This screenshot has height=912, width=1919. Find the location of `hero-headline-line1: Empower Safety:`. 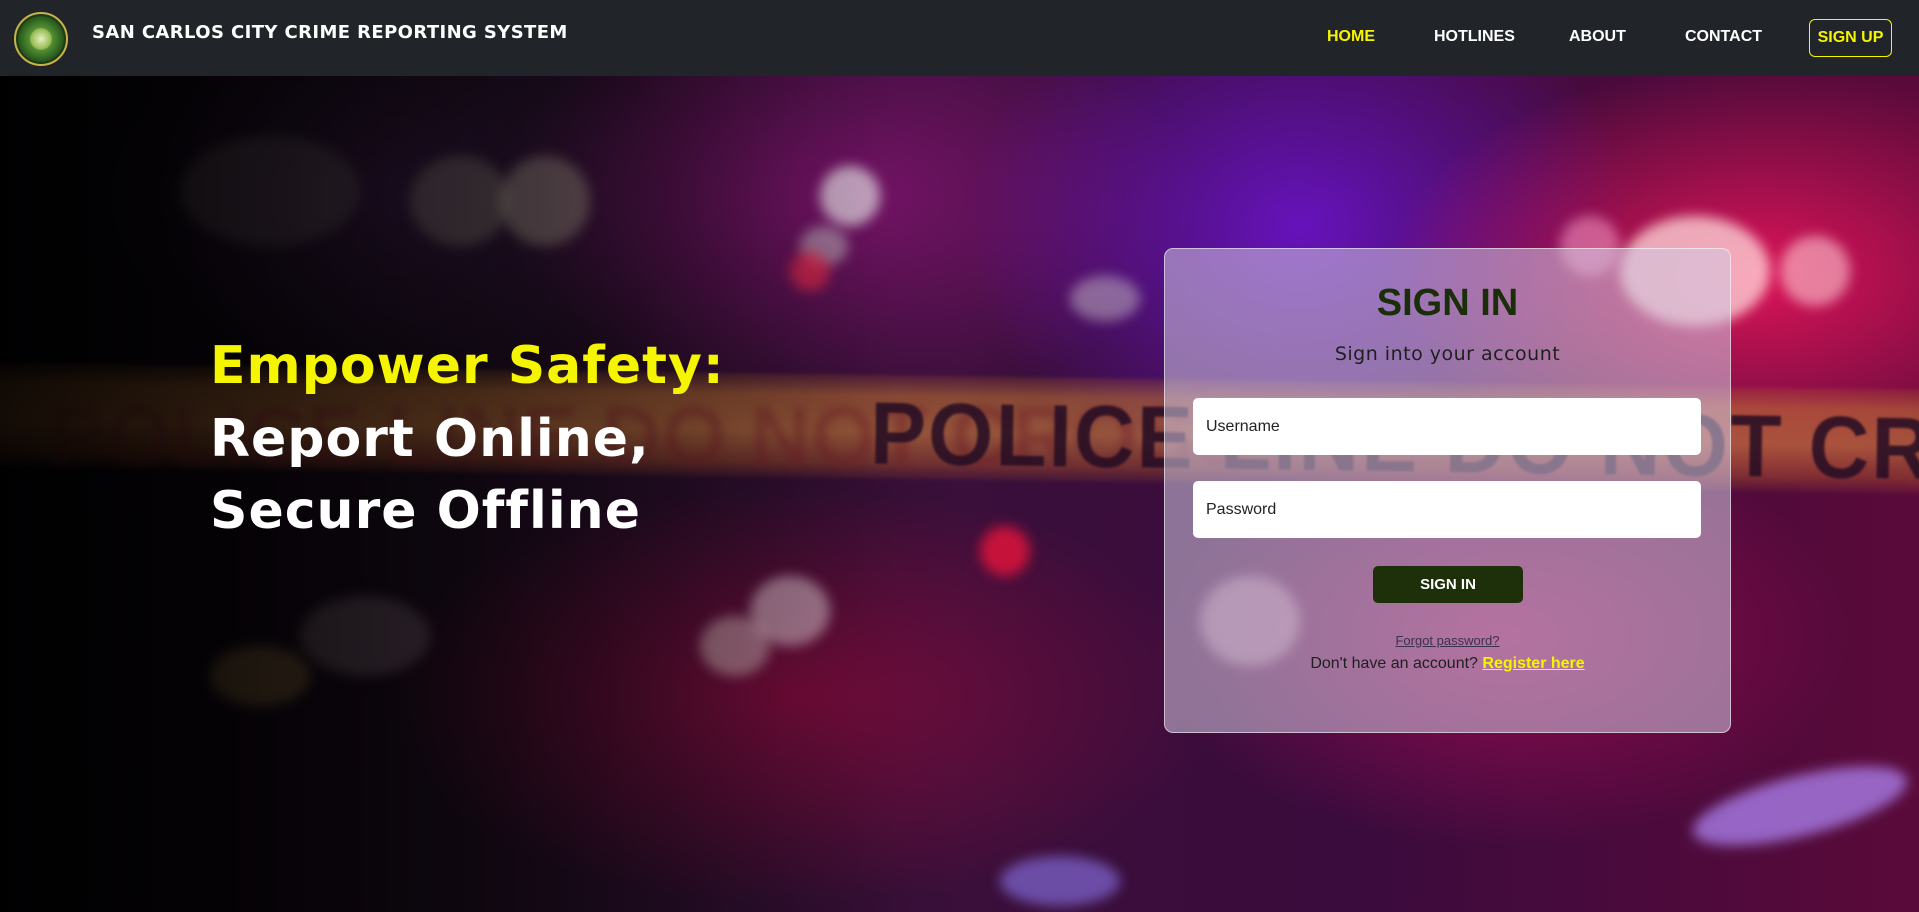

hero-headline-line1: Empower Safety: is located at coordinates (467, 366).